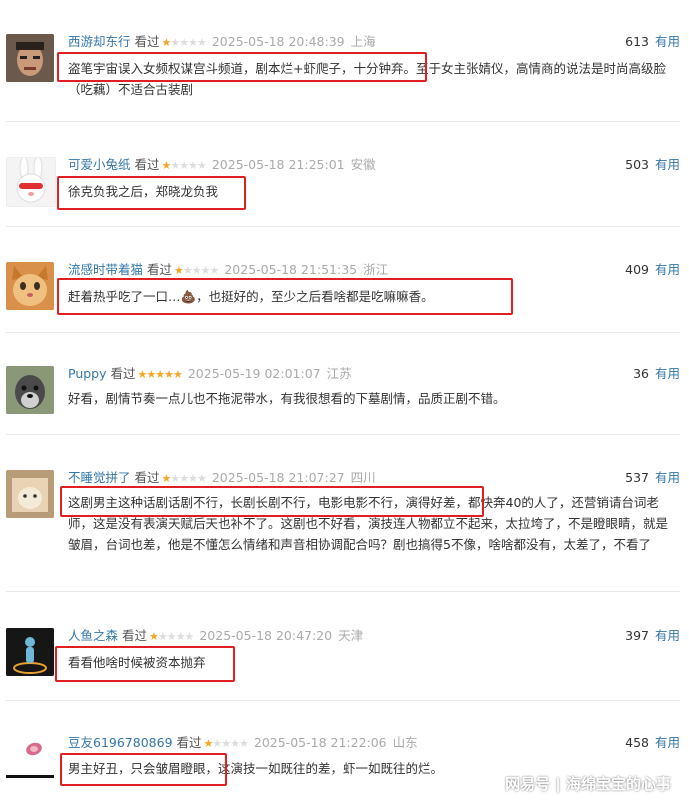 Image resolution: width=689 pixels, height=804 pixels. Describe the element at coordinates (652, 478) in the screenshot. I see `vote-area: 537 有用` at that location.